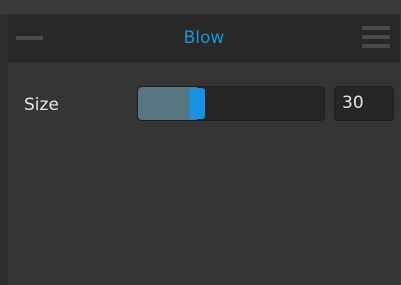  What do you see at coordinates (200, 7) in the screenshot?
I see `top-edge` at bounding box center [200, 7].